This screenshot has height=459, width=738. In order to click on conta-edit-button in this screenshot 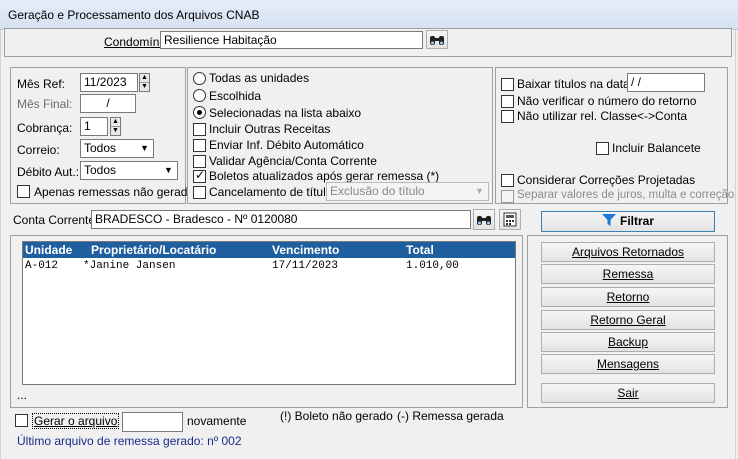, I will do `click(510, 219)`.